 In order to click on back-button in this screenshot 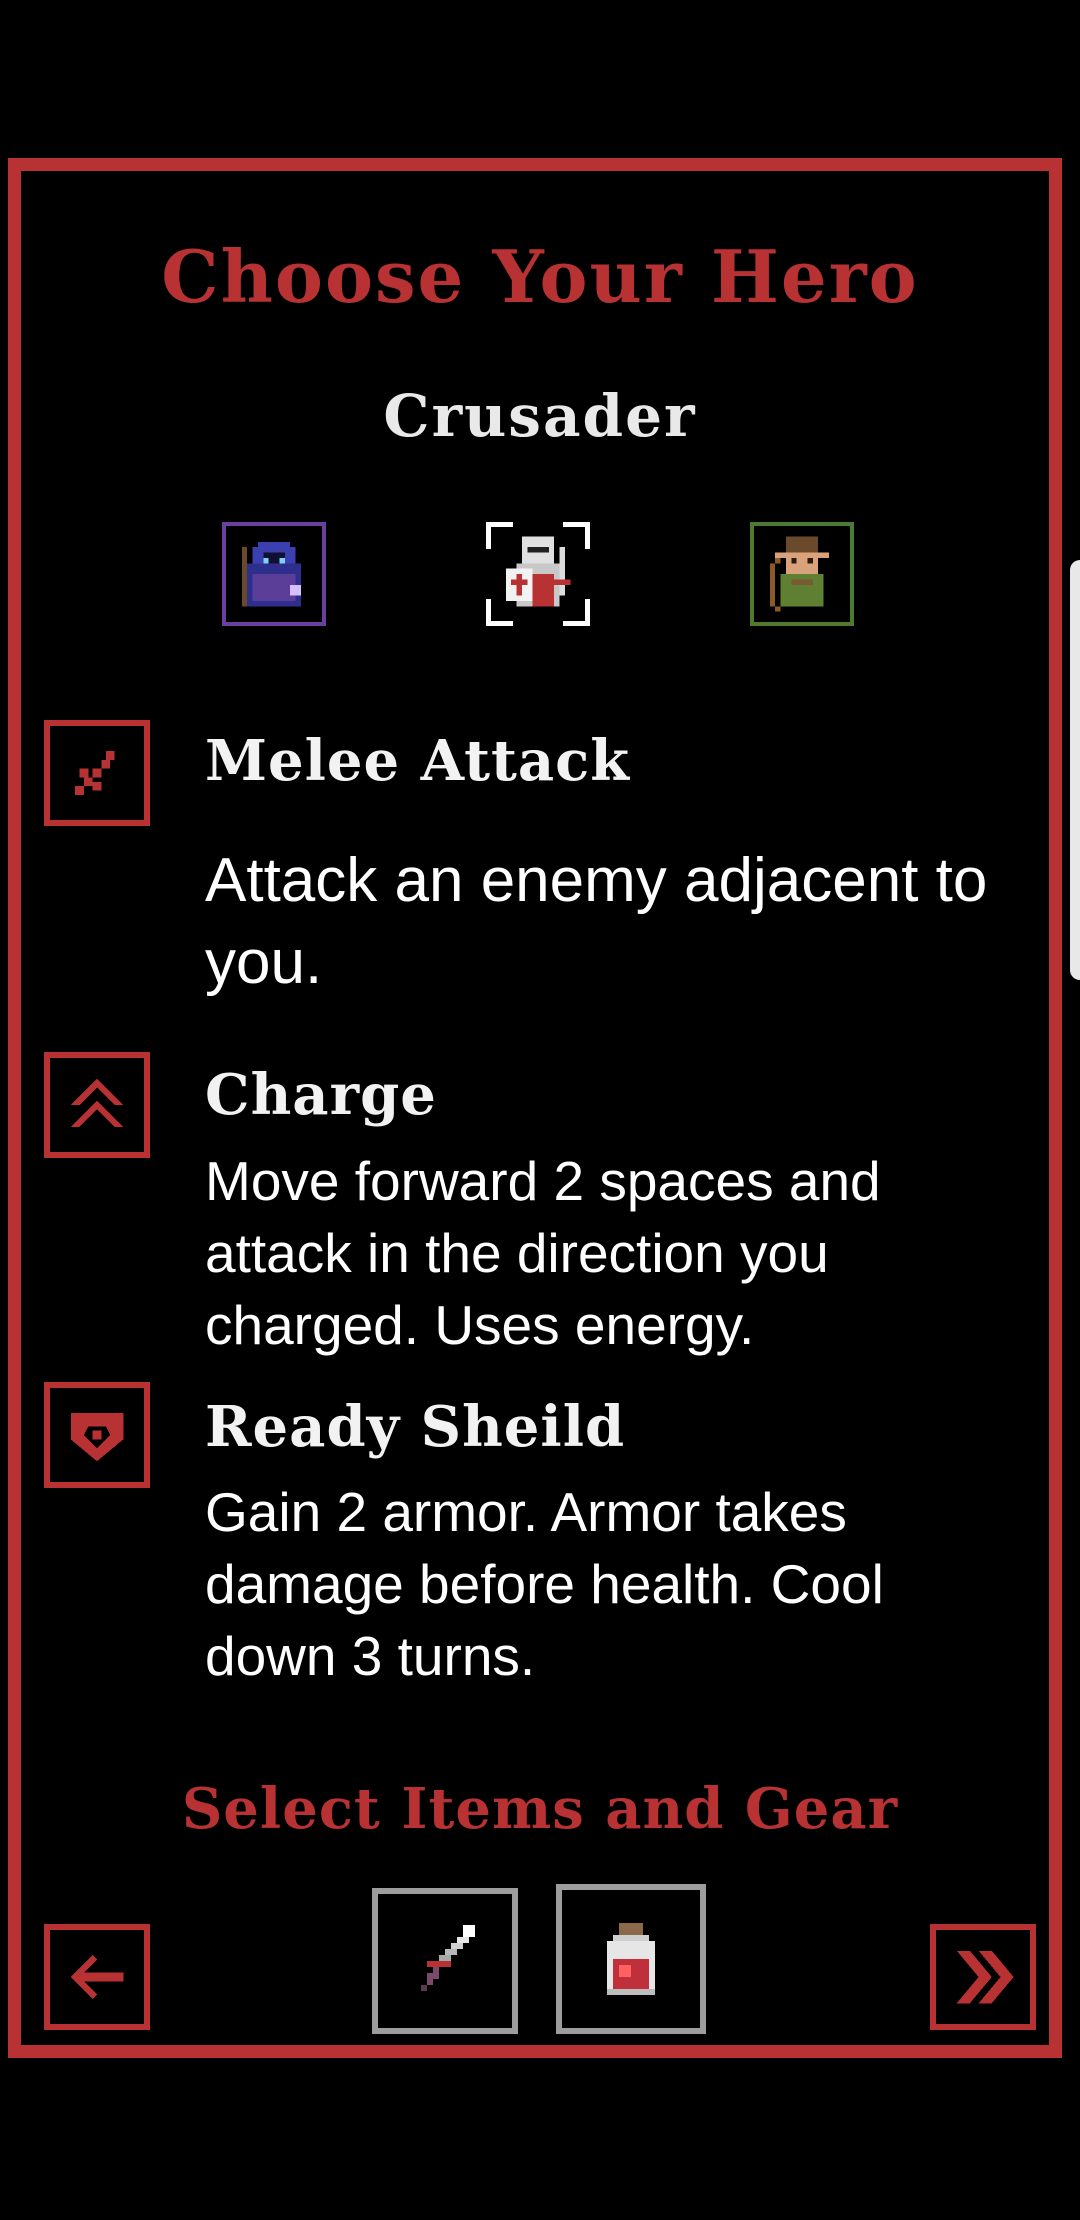, I will do `click(97, 1977)`.